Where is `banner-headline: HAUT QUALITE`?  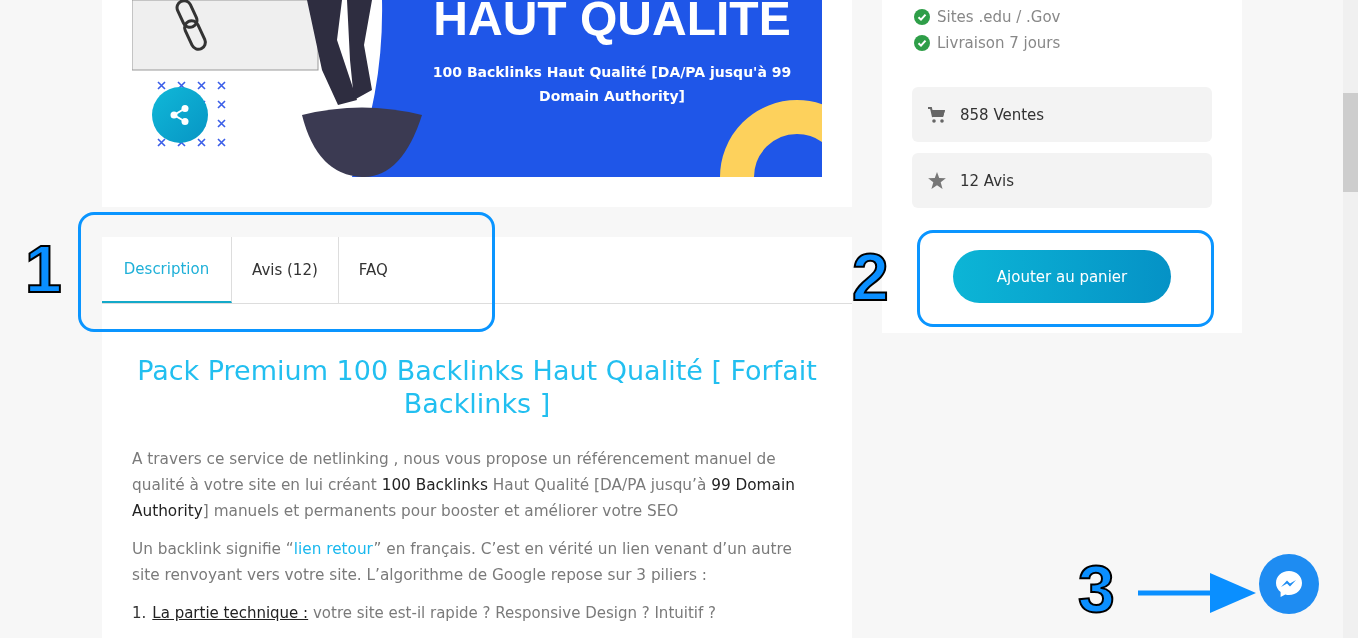
banner-headline: HAUT QUALITE is located at coordinates (612, 22).